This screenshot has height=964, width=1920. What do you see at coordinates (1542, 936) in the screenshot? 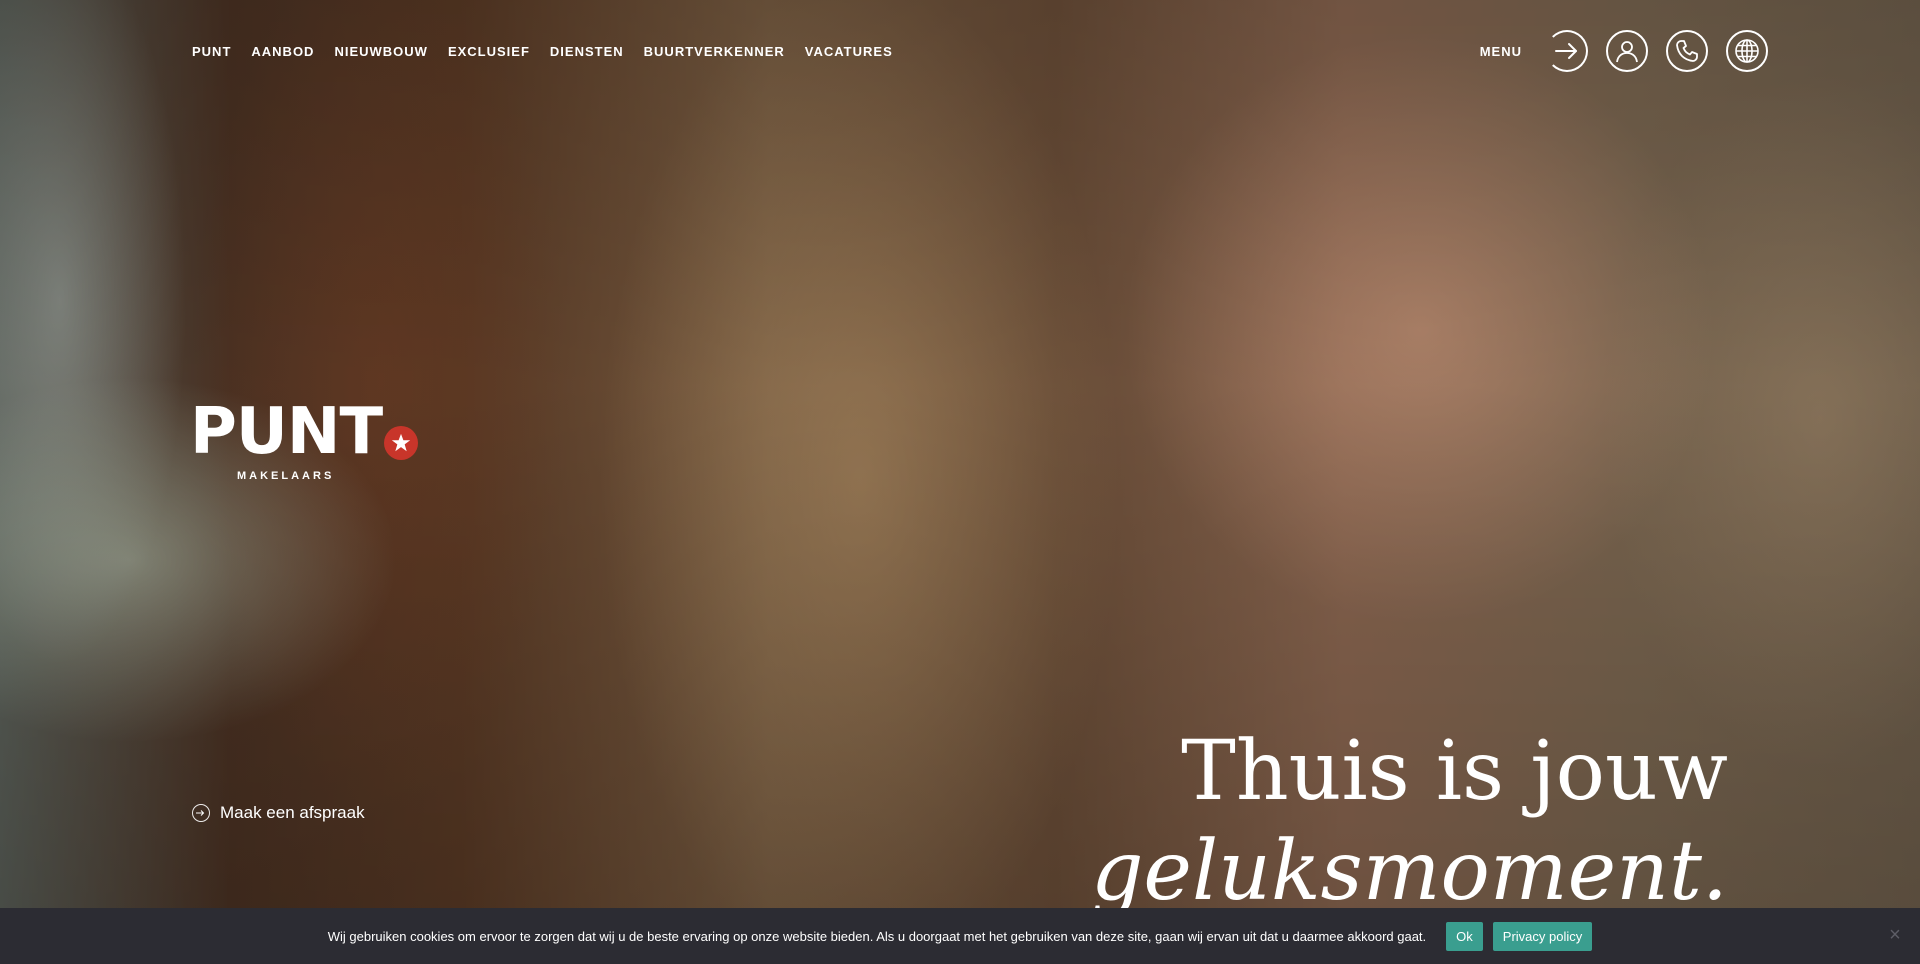
I see `privacy-policy-button: Privacy policy` at bounding box center [1542, 936].